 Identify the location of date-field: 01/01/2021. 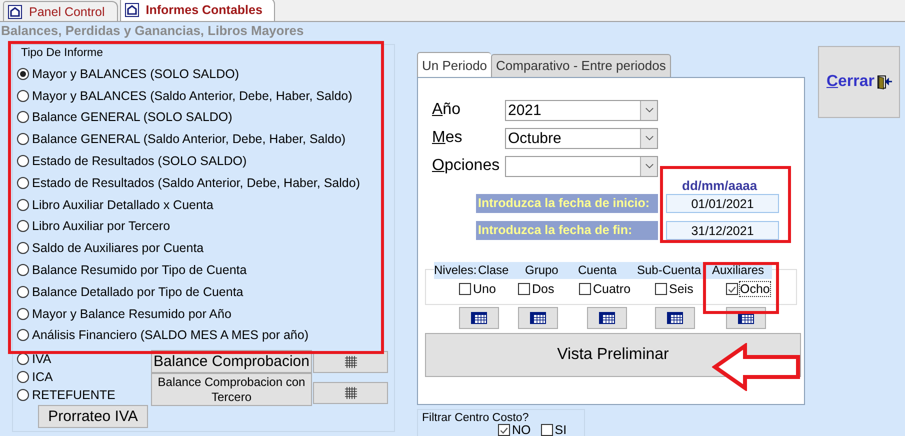
(722, 203).